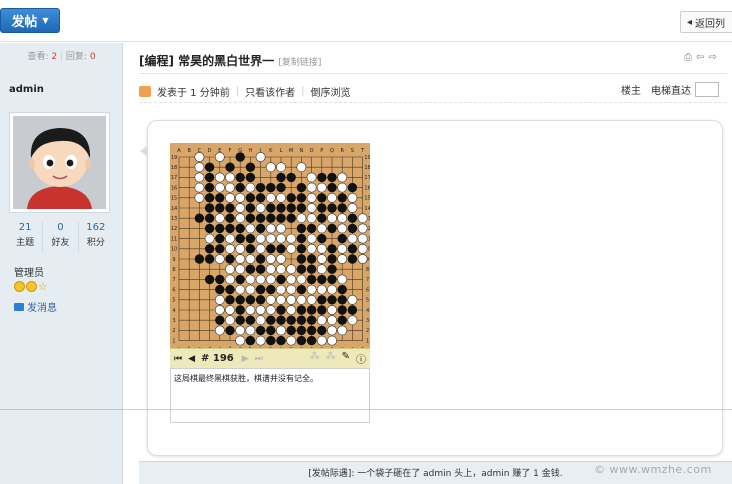 The image size is (732, 484). Describe the element at coordinates (281, 151) in the screenshot. I see `col-label: L` at that location.